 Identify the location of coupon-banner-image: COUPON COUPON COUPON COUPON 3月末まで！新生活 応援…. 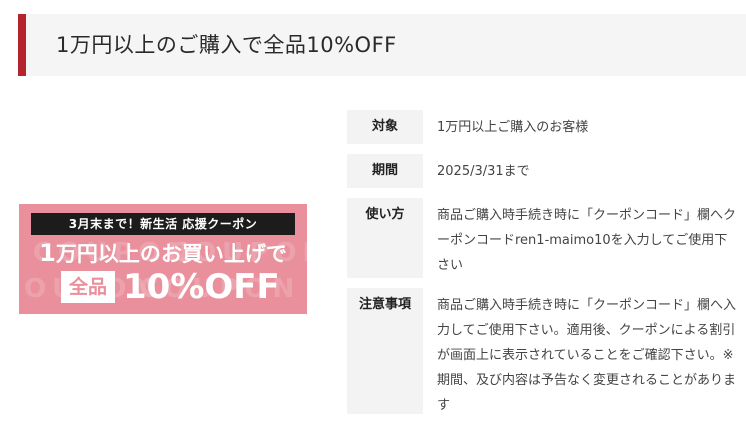
(163, 259).